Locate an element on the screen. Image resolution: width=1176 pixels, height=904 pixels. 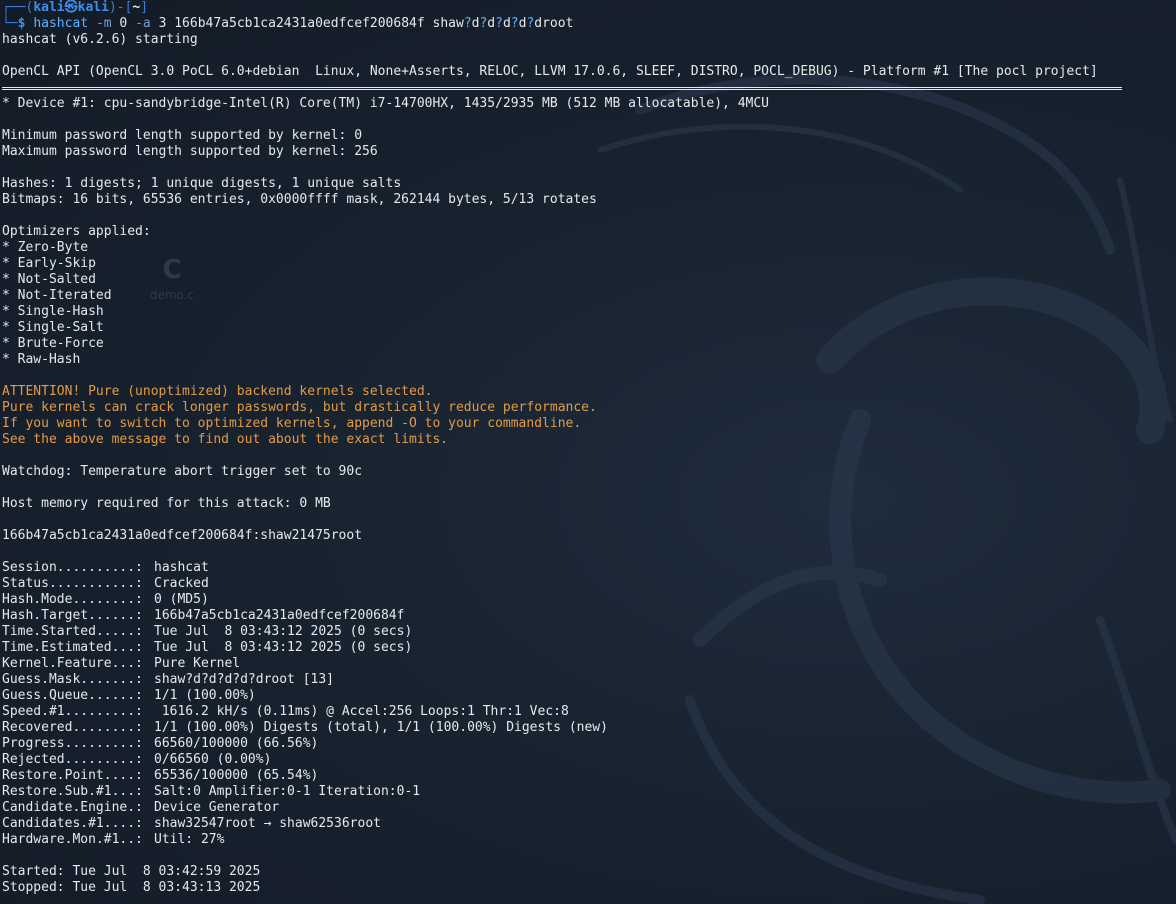
command-executable: hashcat is located at coordinates (61, 23).